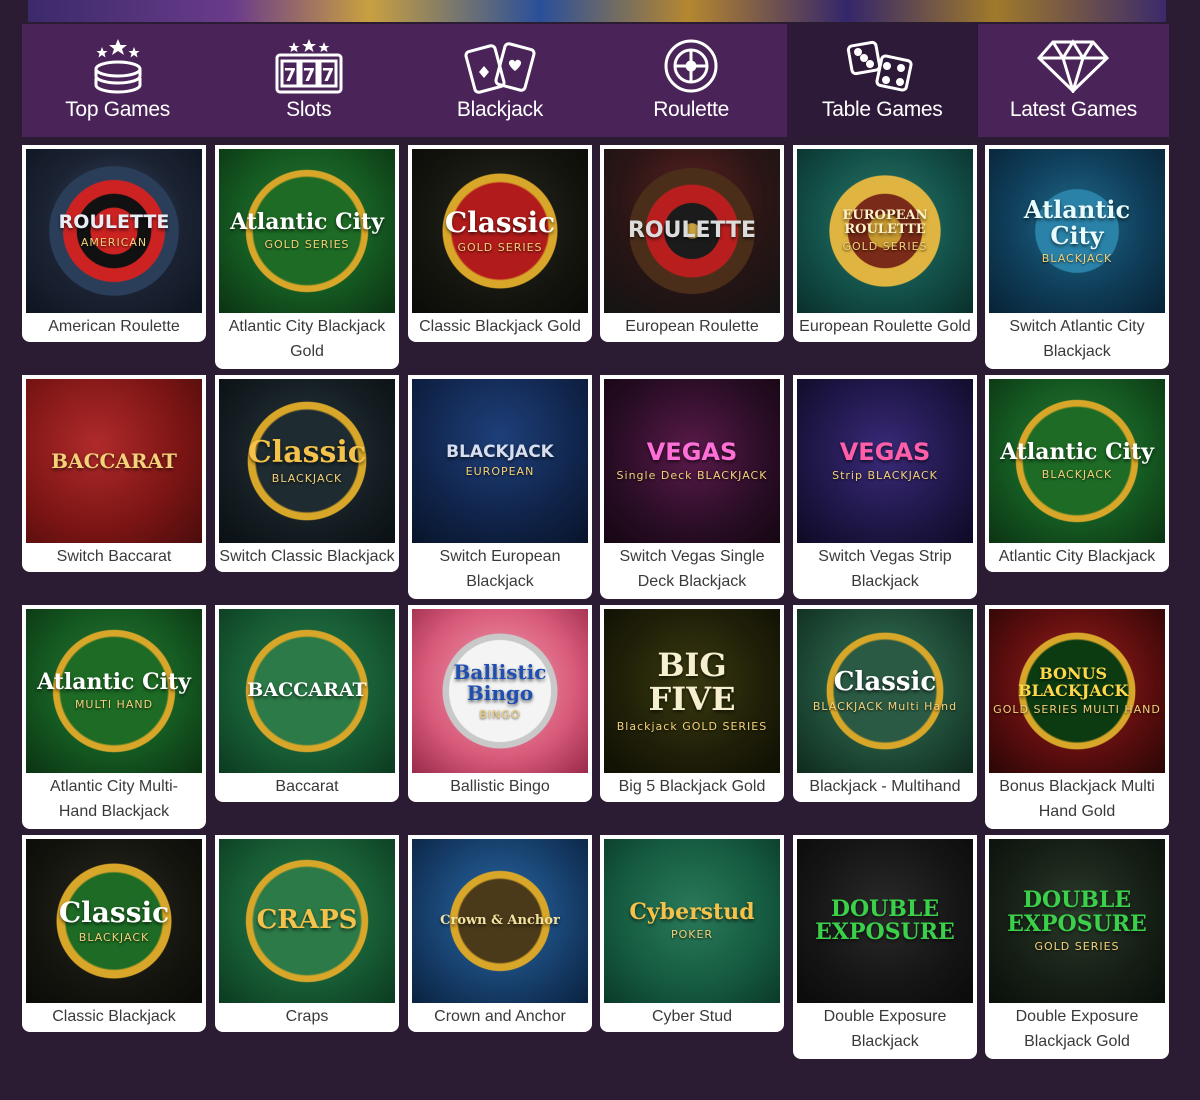 The width and height of the screenshot is (1200, 1100). What do you see at coordinates (1077, 691) in the screenshot?
I see `game-thumbnail: BONUS BLACKJACK GOLD SERIES MULTI HAND` at bounding box center [1077, 691].